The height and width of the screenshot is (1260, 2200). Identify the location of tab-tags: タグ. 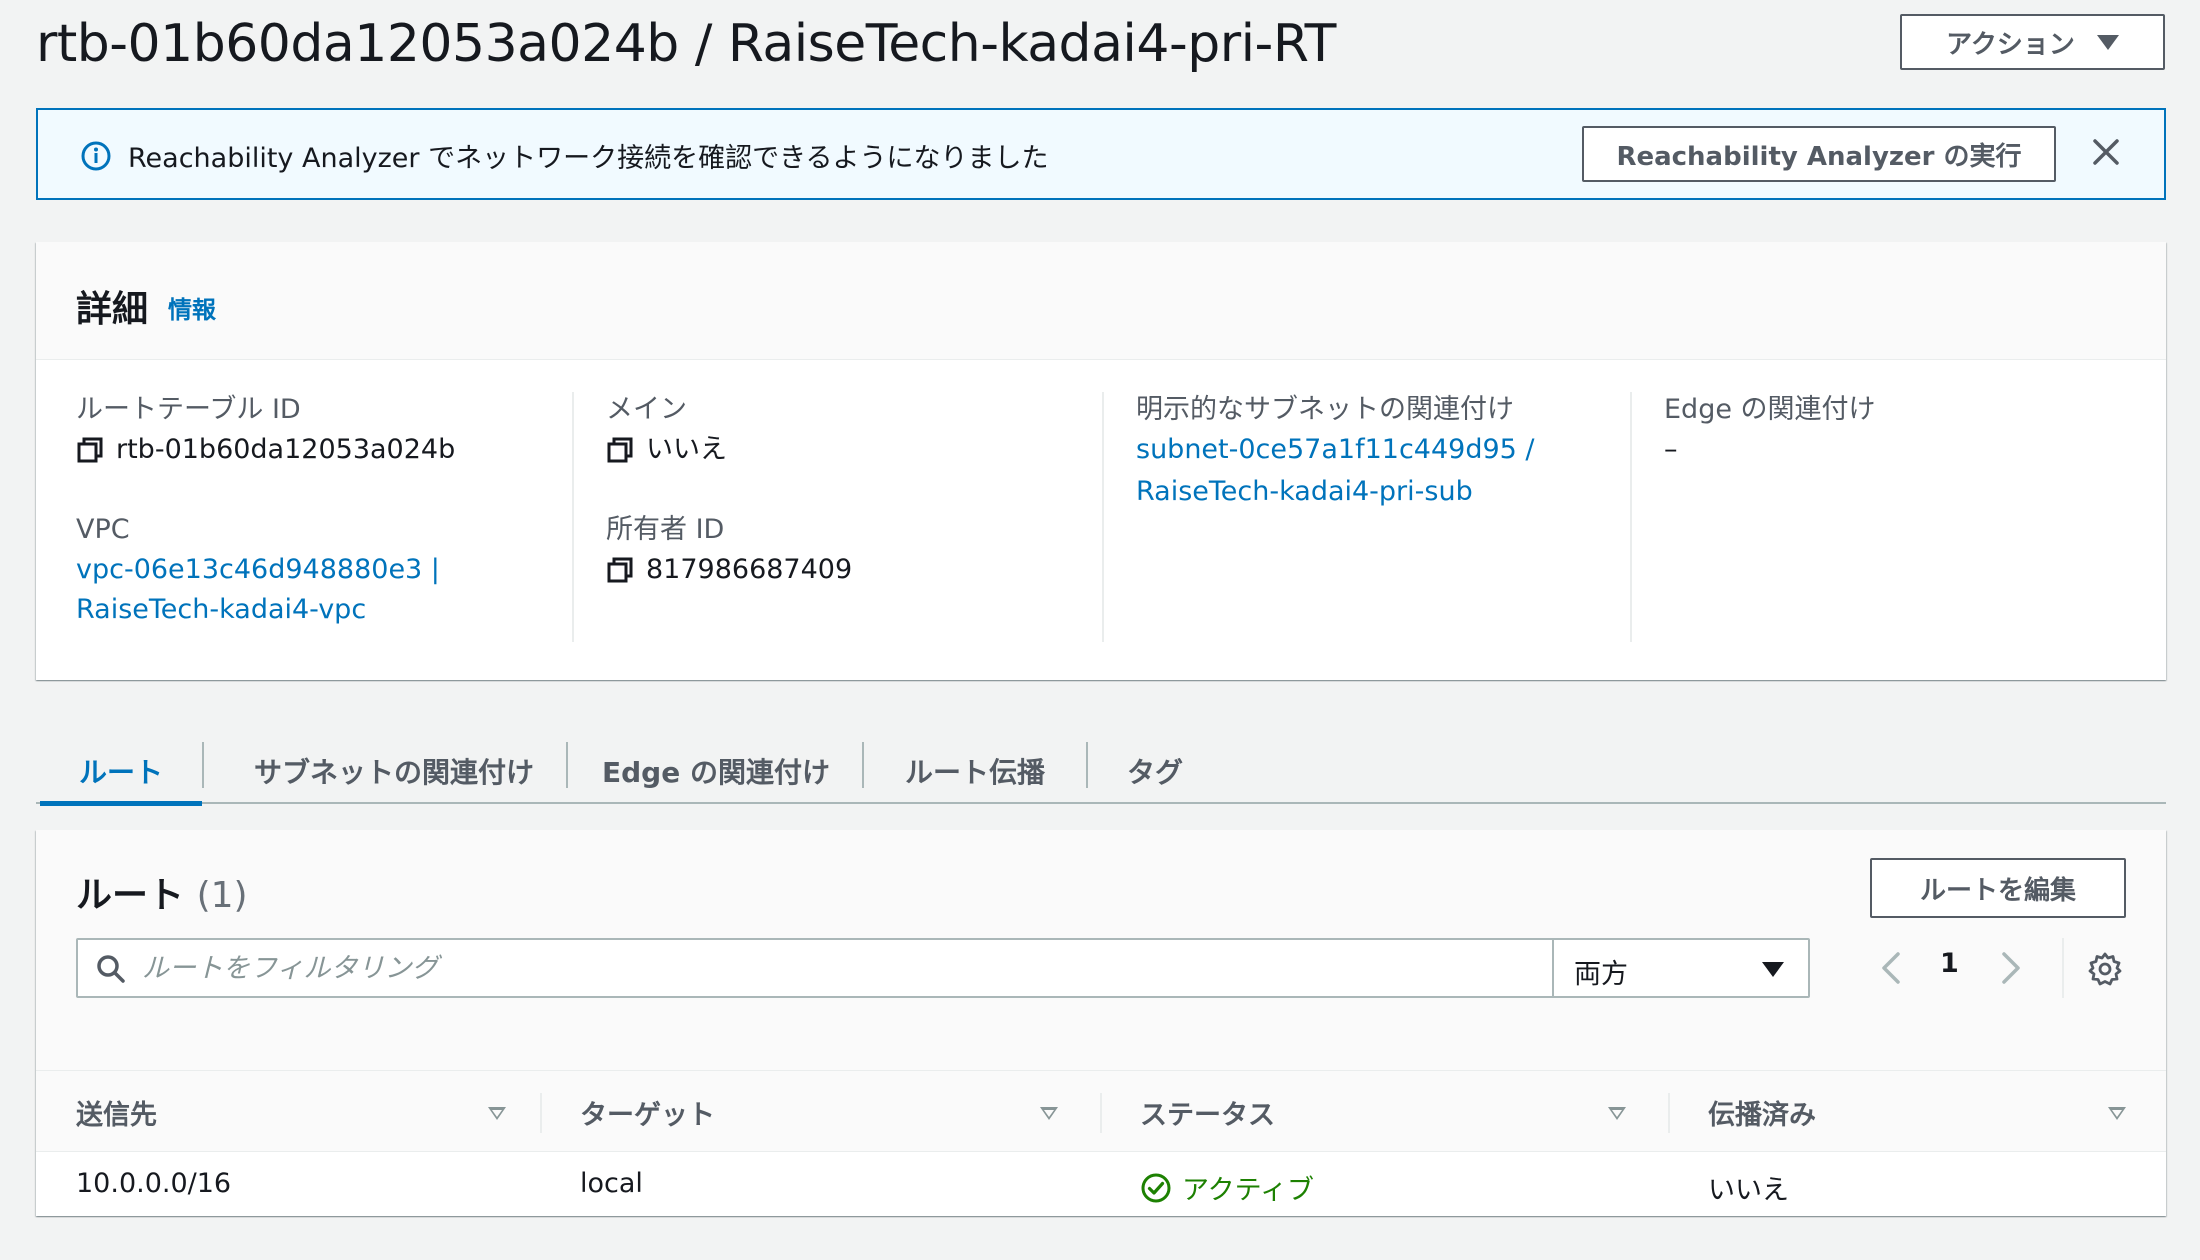
(1155, 771).